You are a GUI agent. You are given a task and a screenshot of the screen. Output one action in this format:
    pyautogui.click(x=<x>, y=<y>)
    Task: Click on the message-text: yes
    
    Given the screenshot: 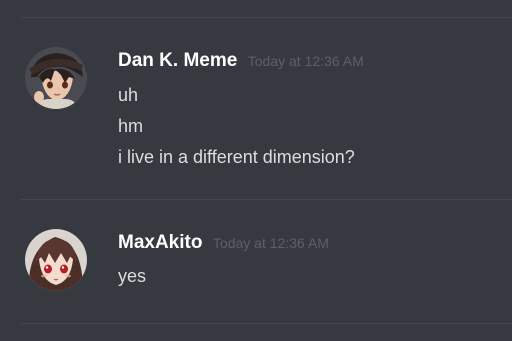 What is the action you would take?
    pyautogui.click(x=132, y=276)
    